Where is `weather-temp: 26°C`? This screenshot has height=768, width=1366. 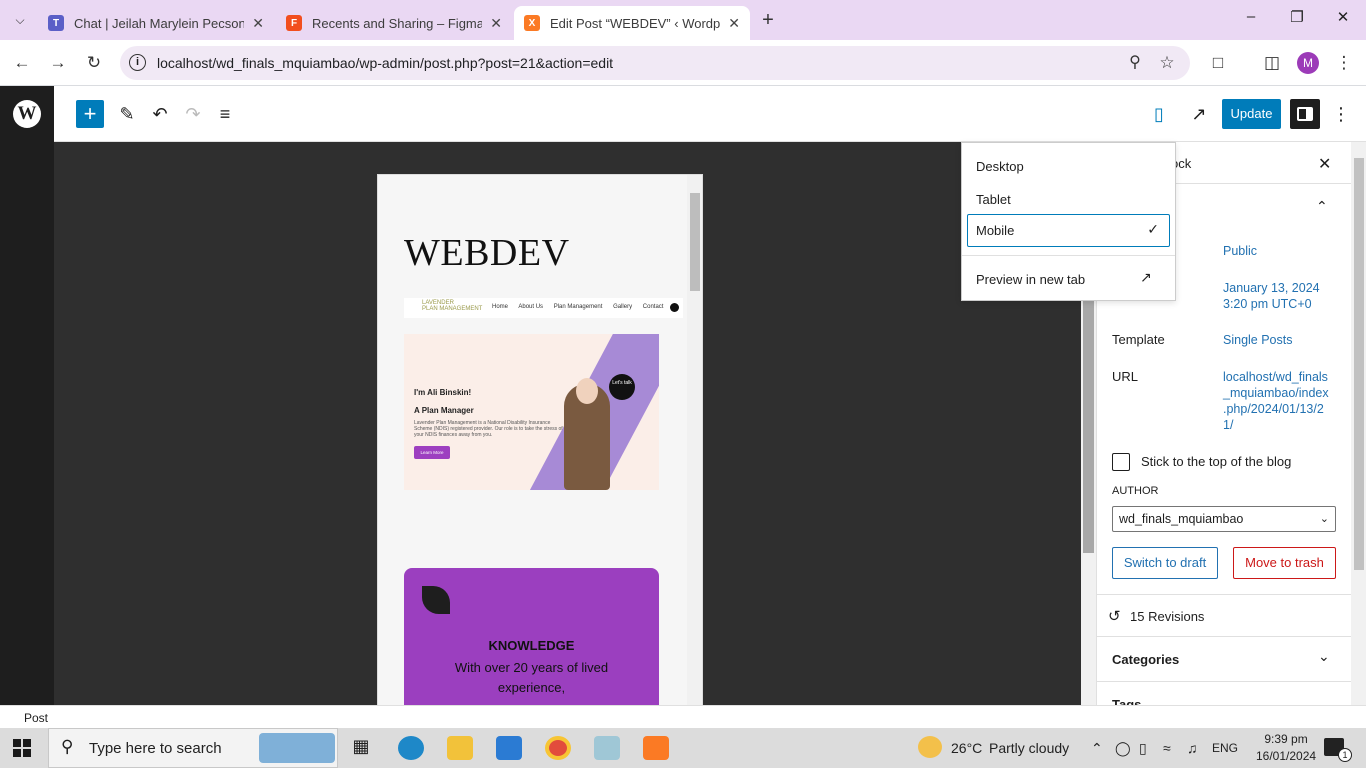 weather-temp: 26°C is located at coordinates (966, 748).